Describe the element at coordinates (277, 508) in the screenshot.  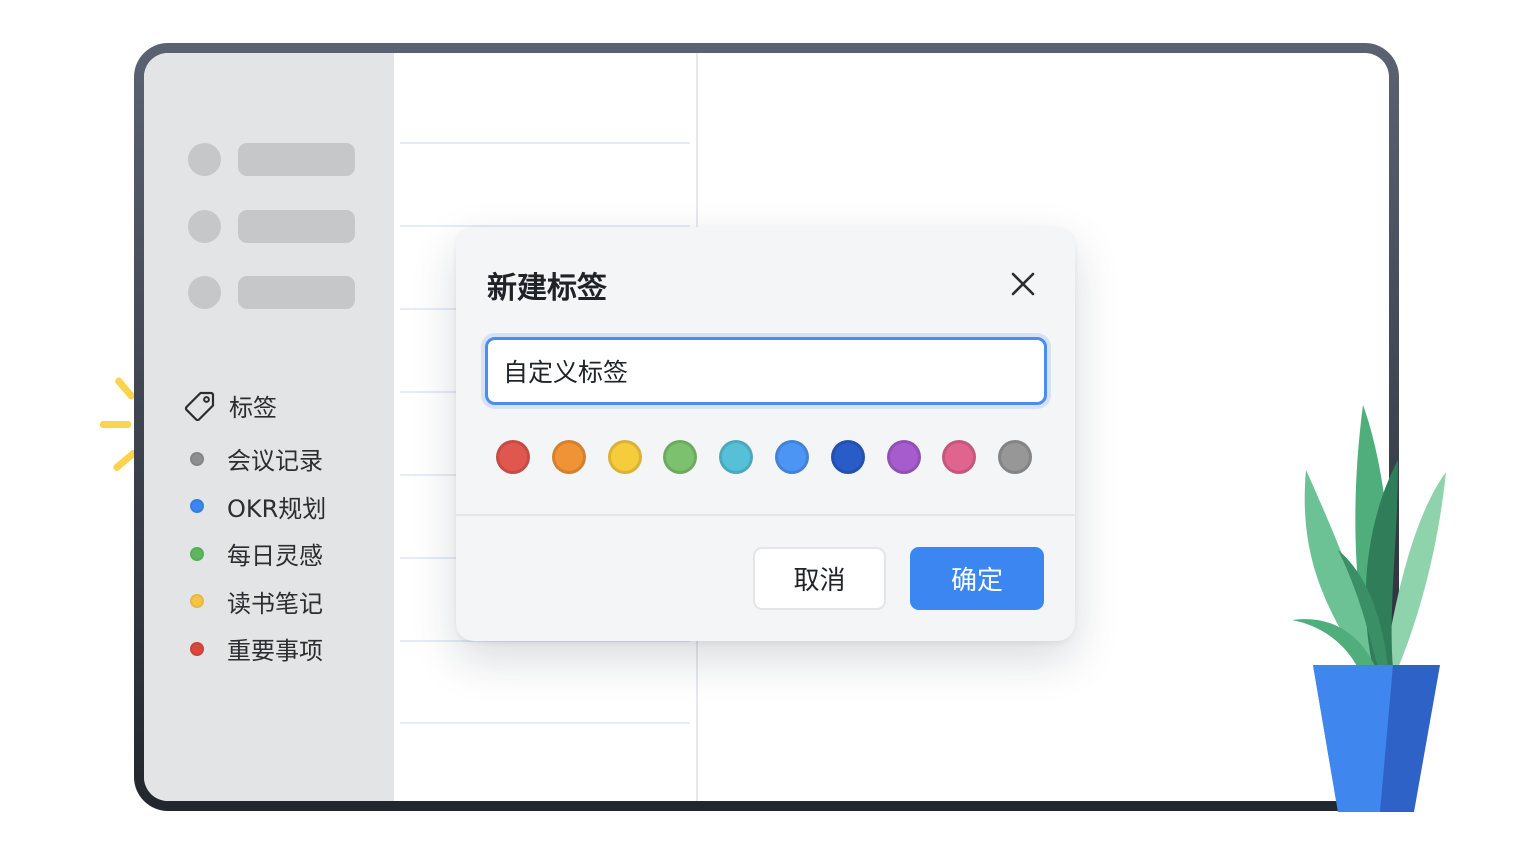
I see `tag-item-label: OKR规划` at that location.